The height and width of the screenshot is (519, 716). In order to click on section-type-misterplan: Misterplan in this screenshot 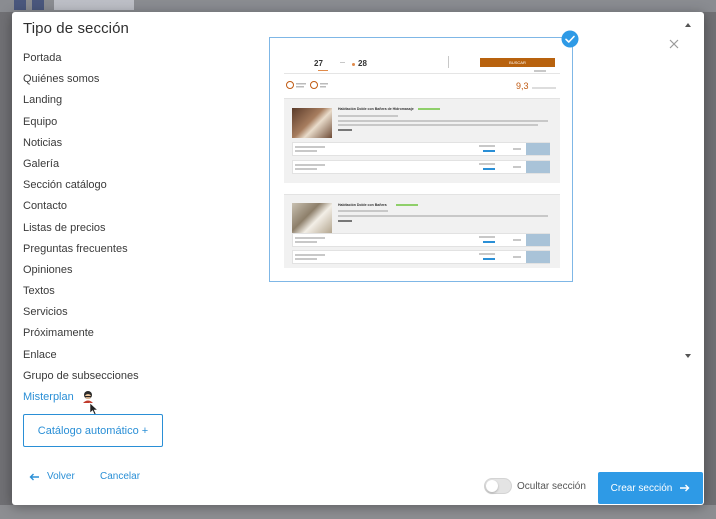, I will do `click(81, 397)`.